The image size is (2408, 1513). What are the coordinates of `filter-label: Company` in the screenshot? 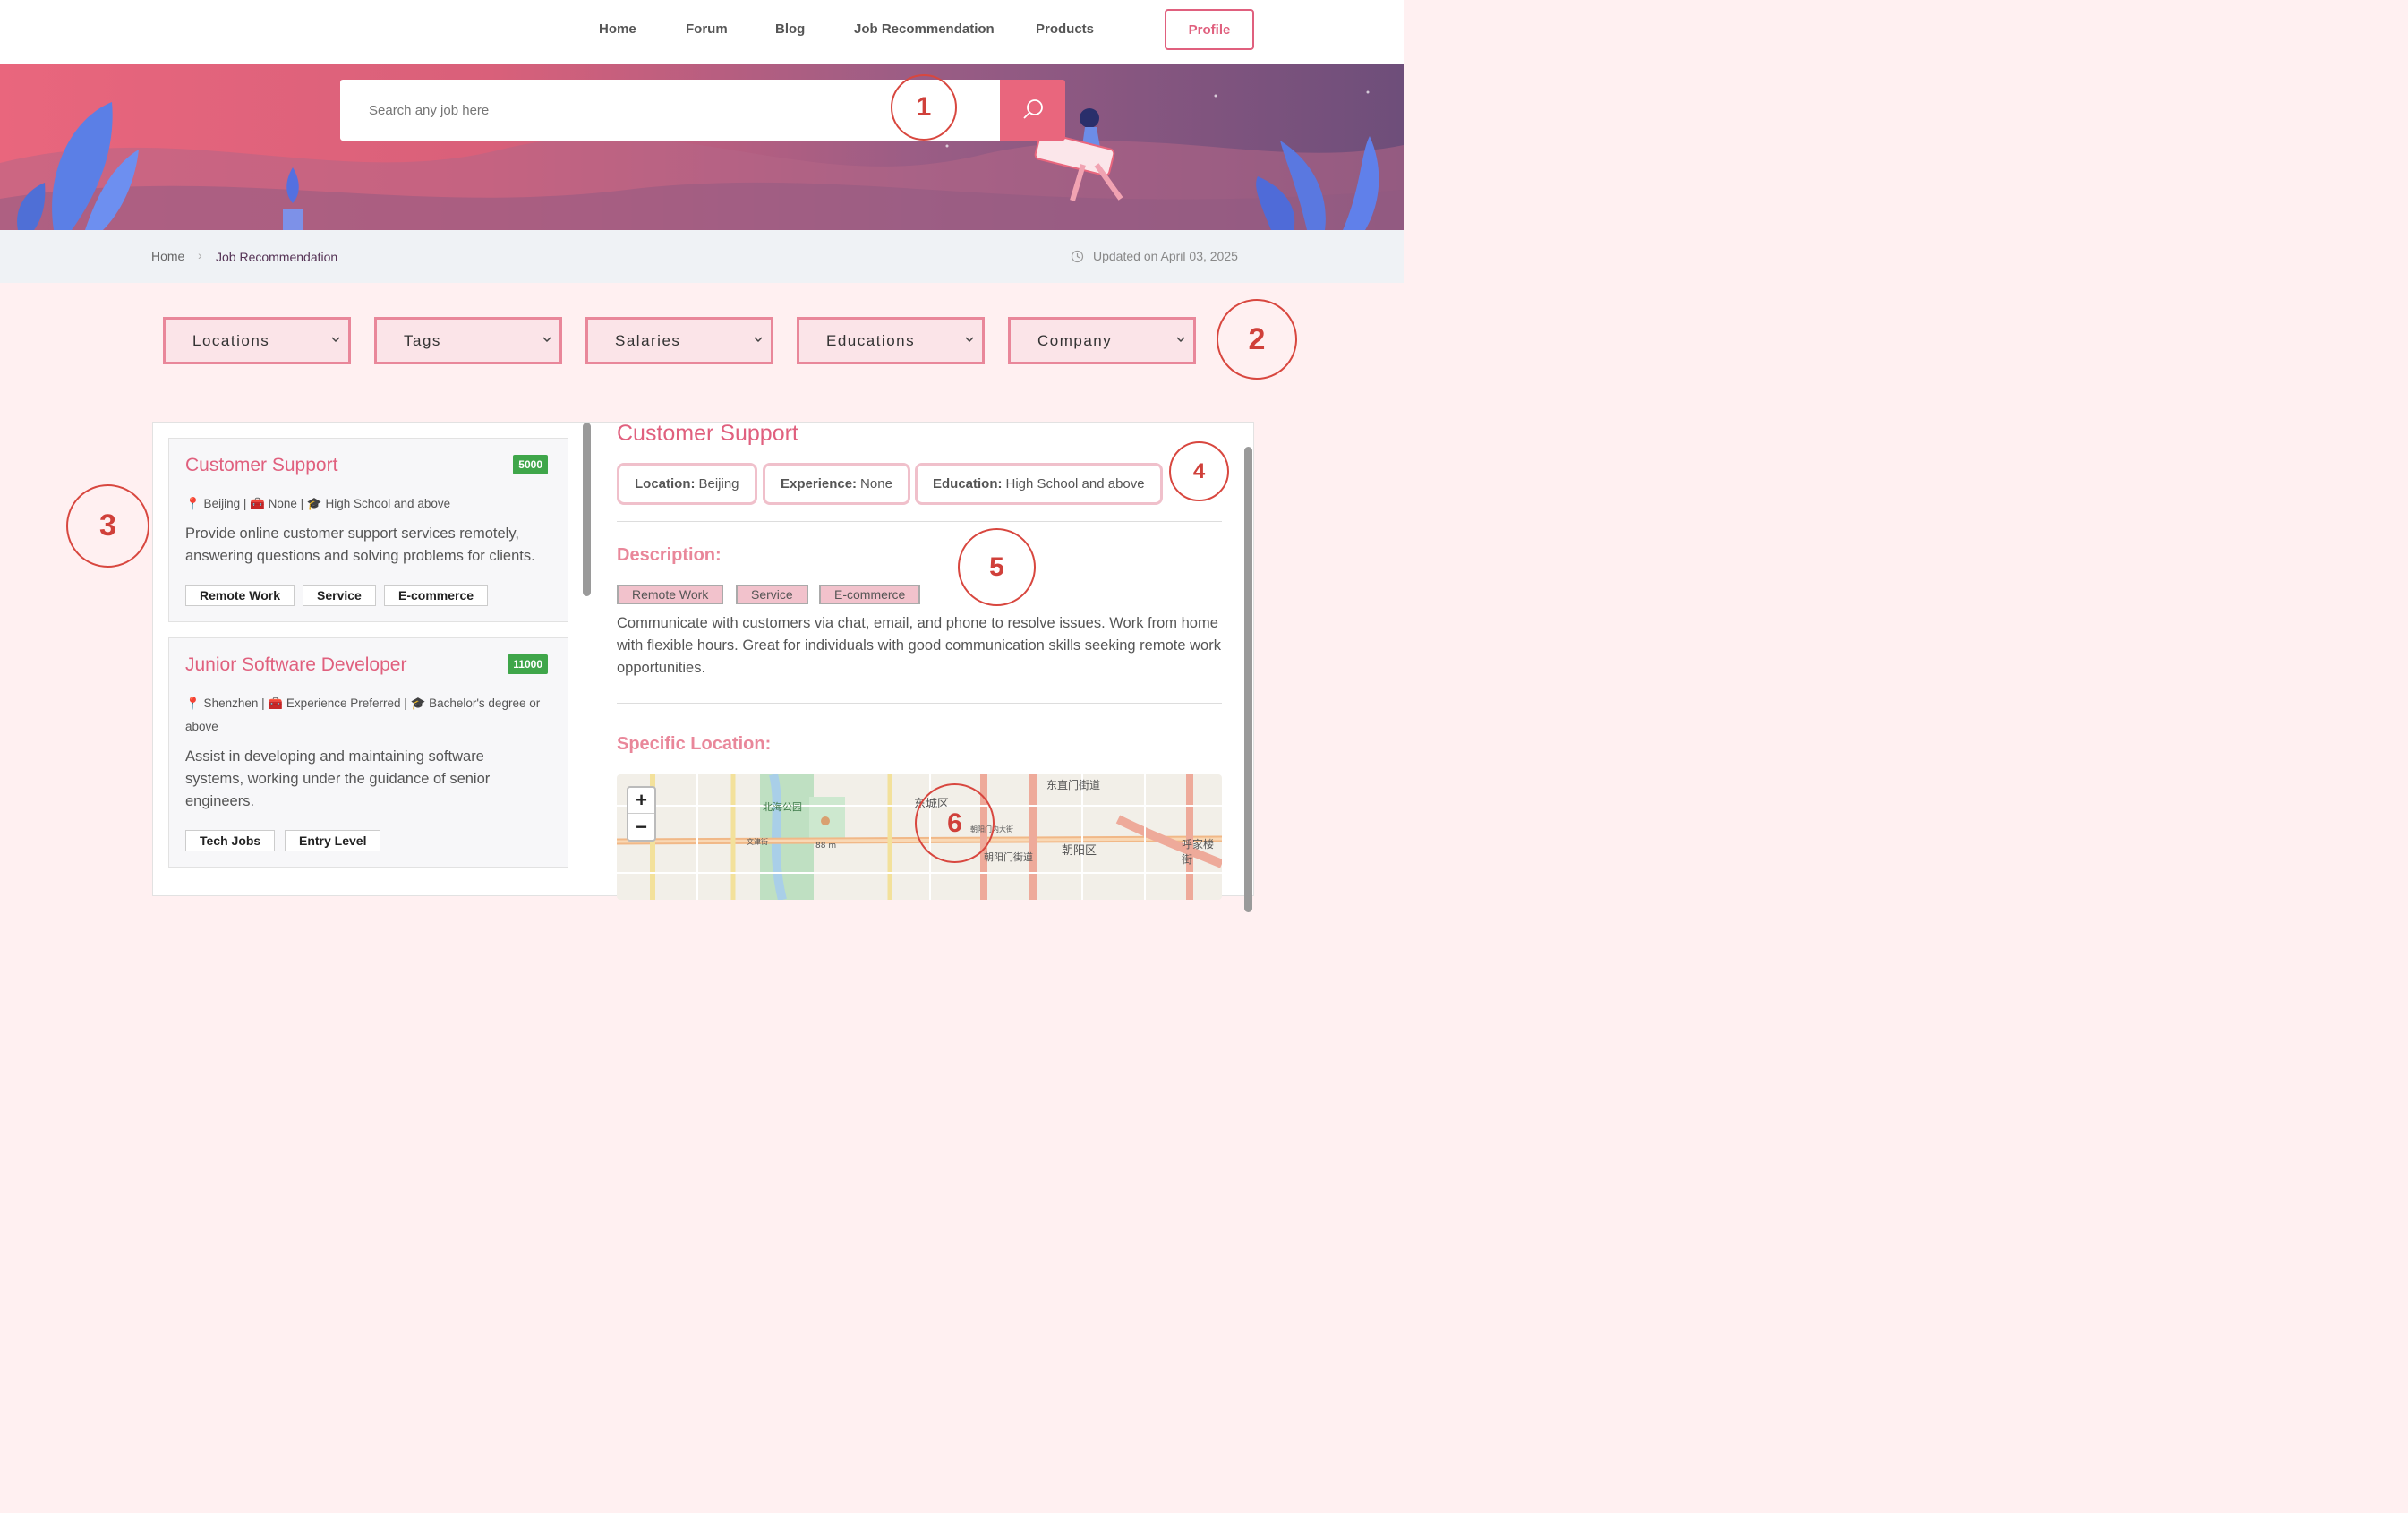 It's located at (1075, 340).